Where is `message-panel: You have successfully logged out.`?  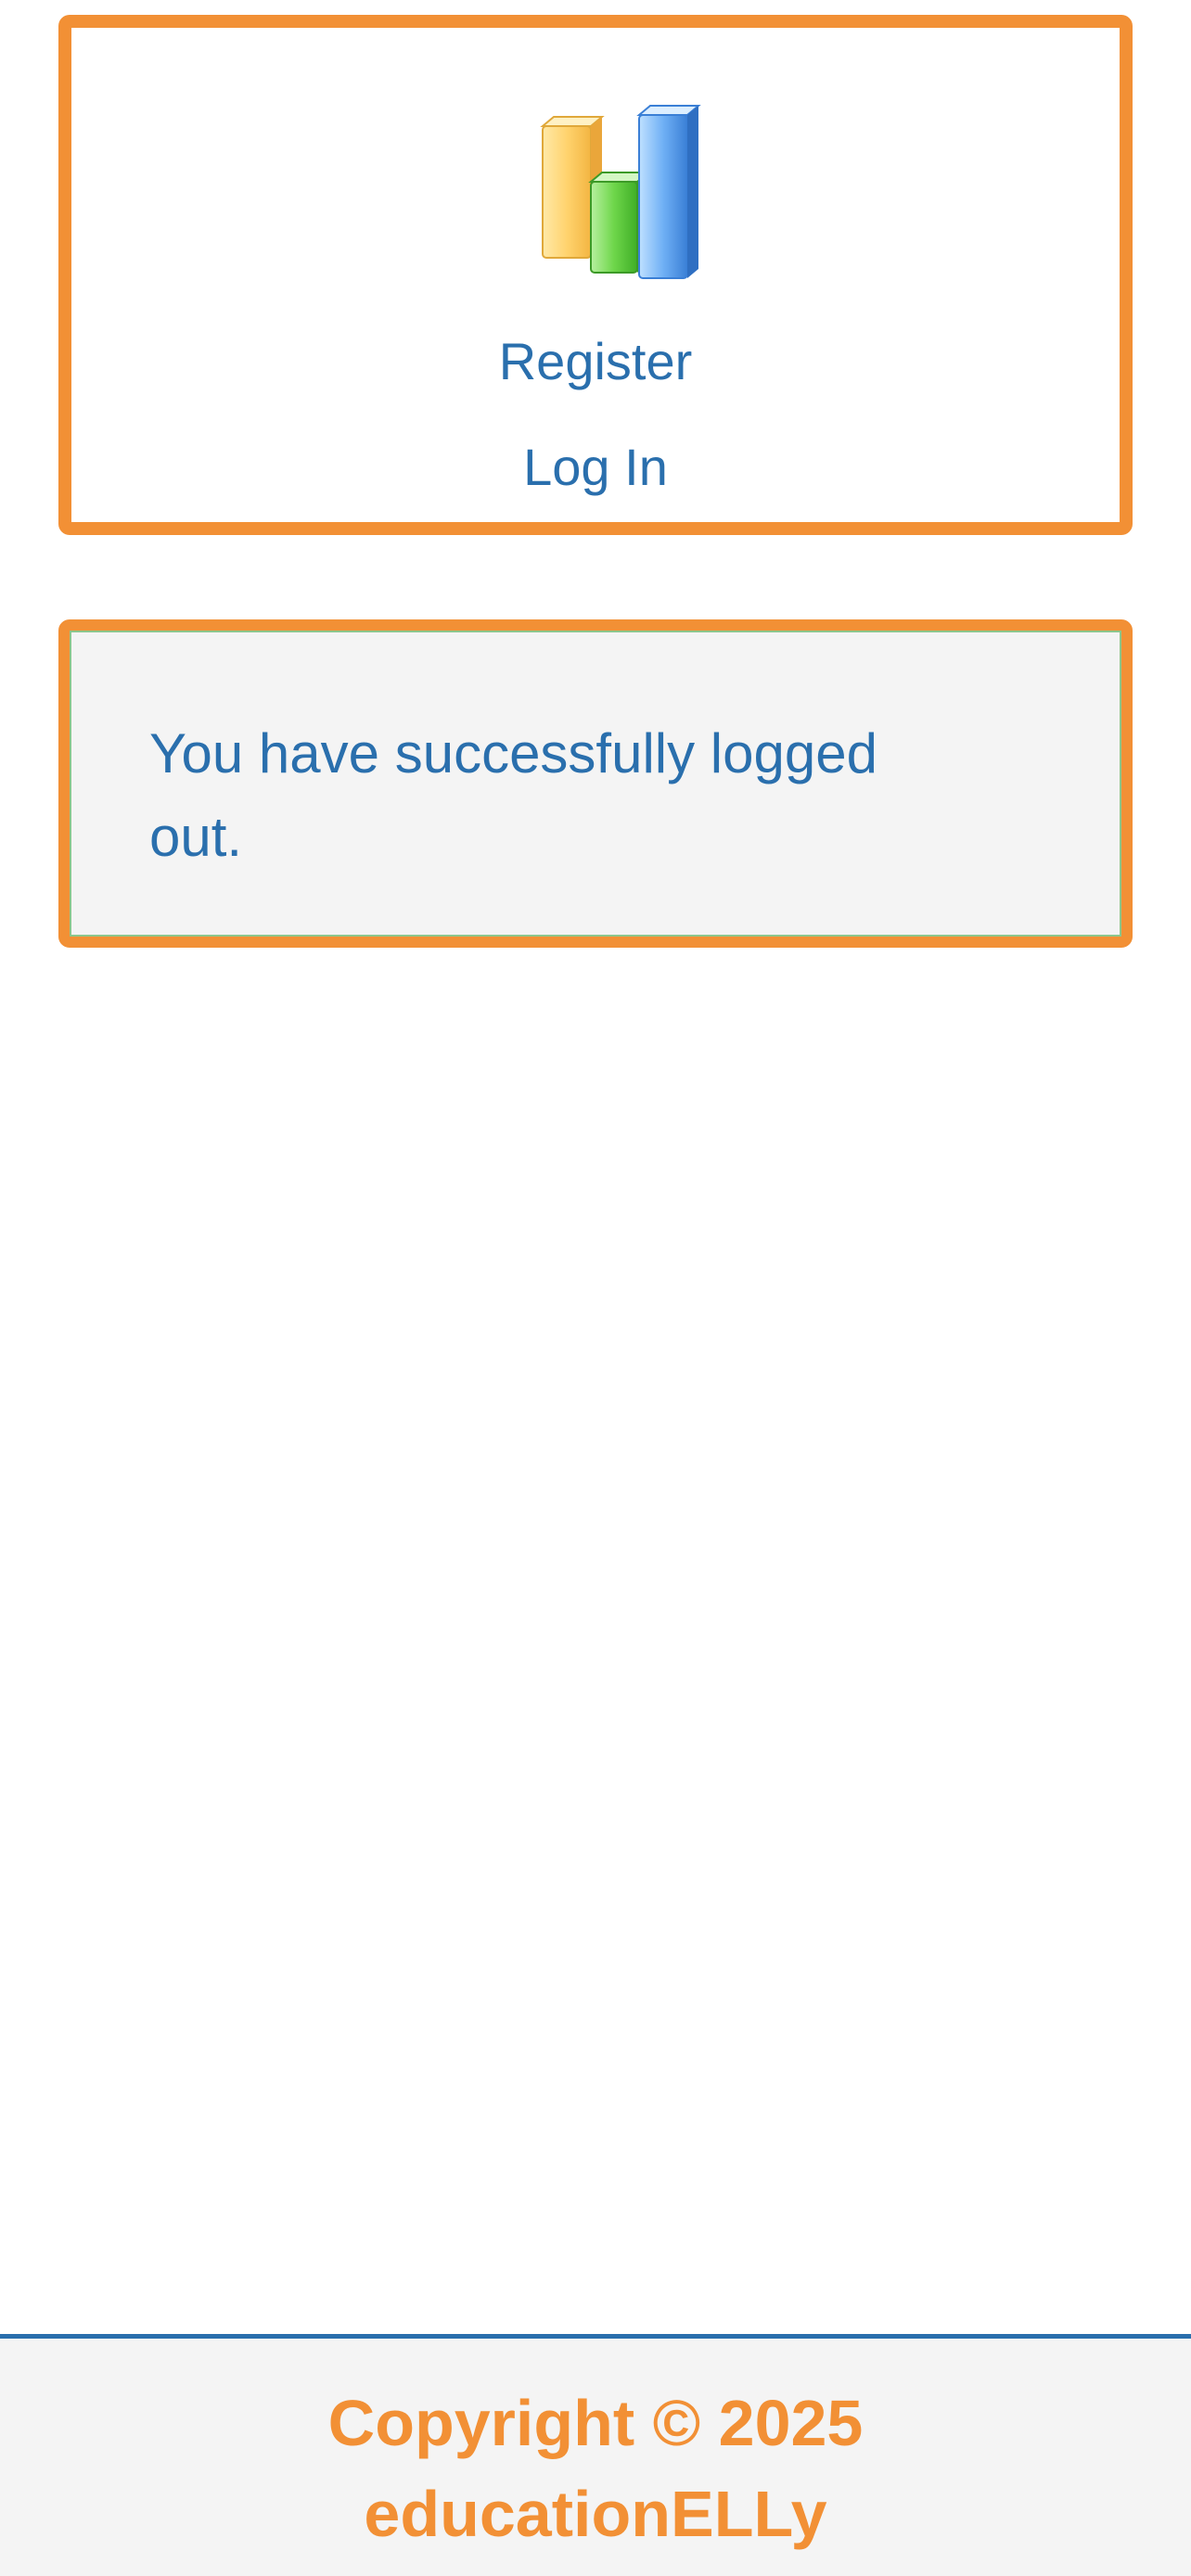
message-panel: You have successfully logged out. is located at coordinates (595, 784).